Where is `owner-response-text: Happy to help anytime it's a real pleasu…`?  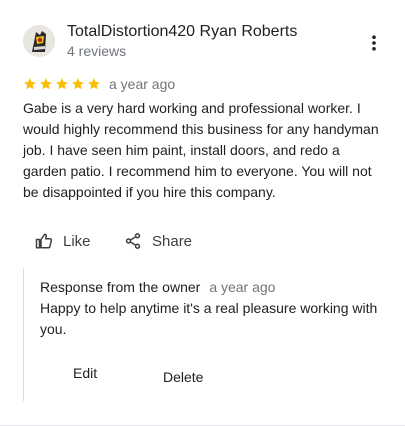
owner-response-text: Happy to help anytime it's a real pleasu… is located at coordinates (209, 318).